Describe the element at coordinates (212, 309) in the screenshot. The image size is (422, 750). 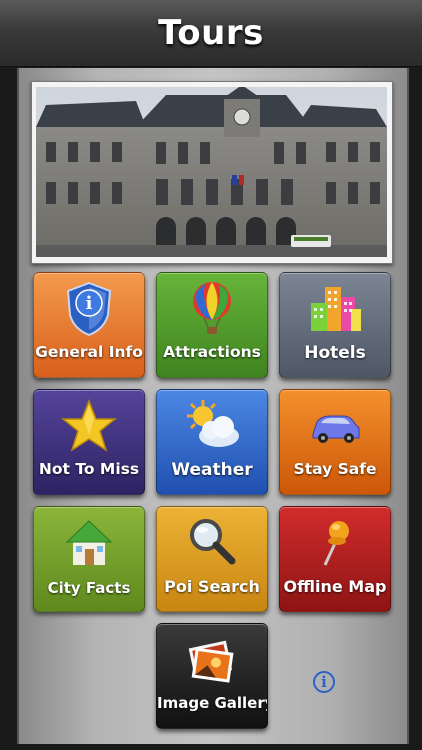
I see `hot-air-balloon-icon` at that location.